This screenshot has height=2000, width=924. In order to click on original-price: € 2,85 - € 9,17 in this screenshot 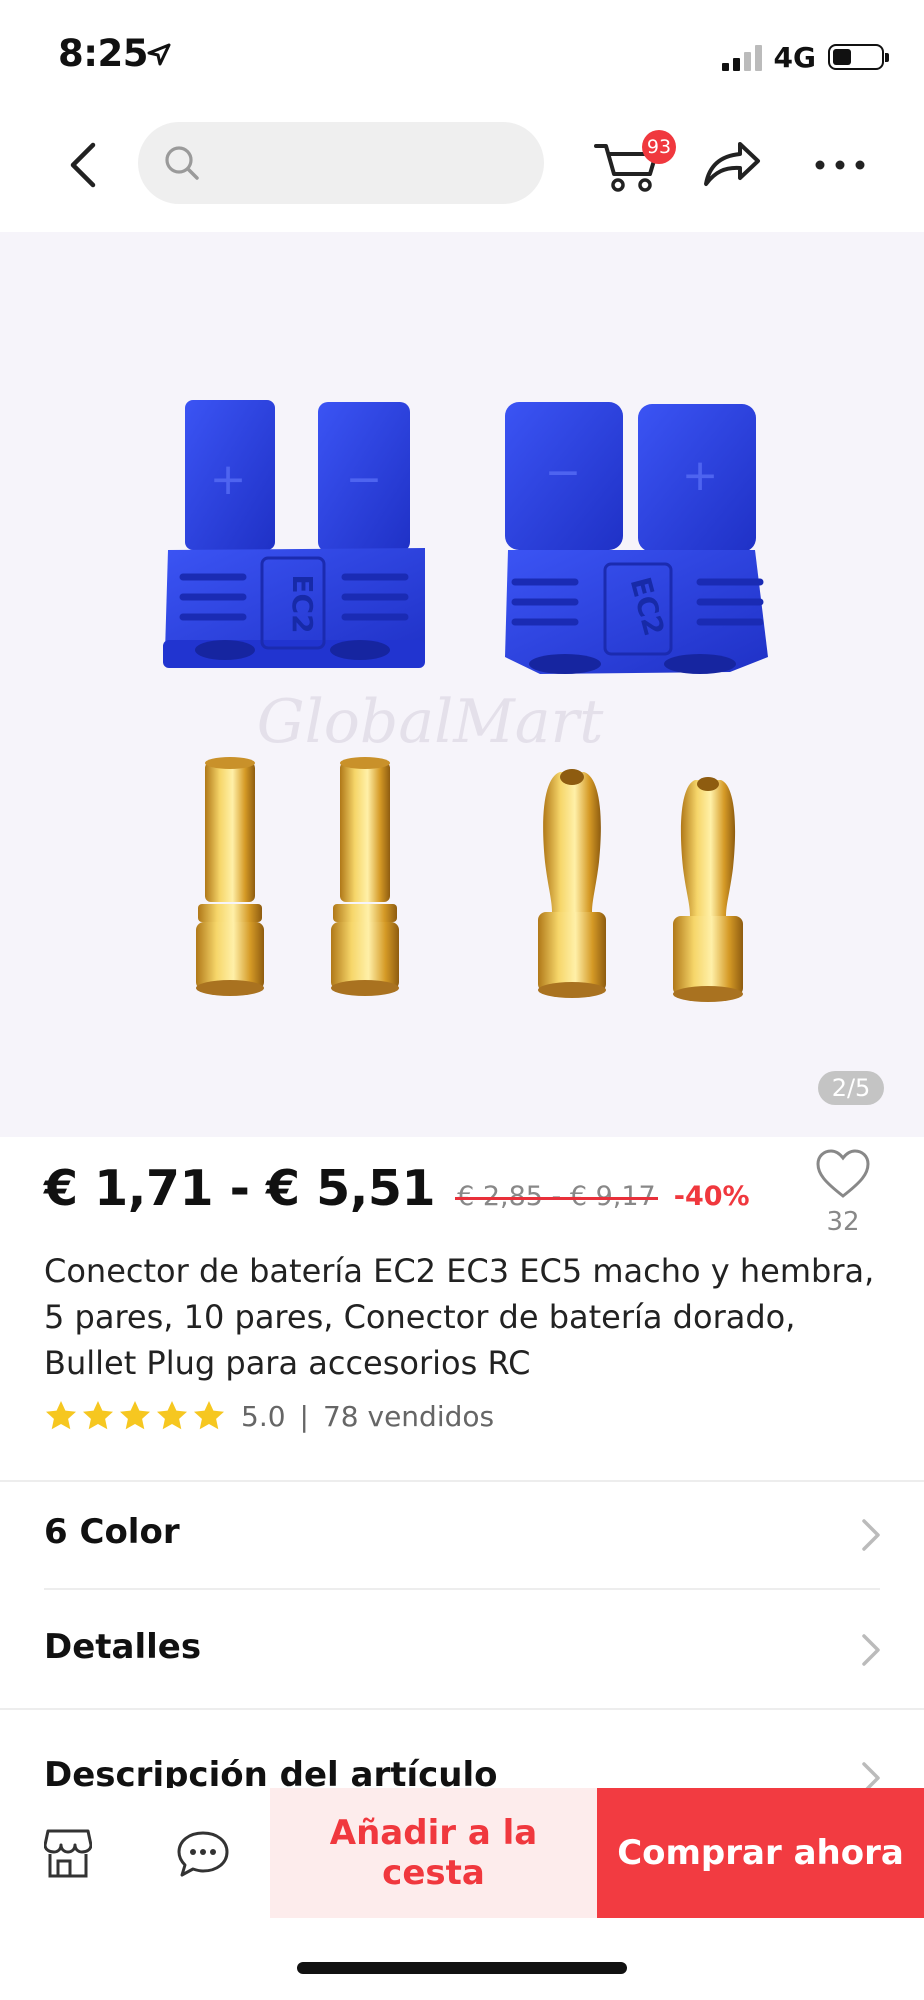, I will do `click(556, 1196)`.